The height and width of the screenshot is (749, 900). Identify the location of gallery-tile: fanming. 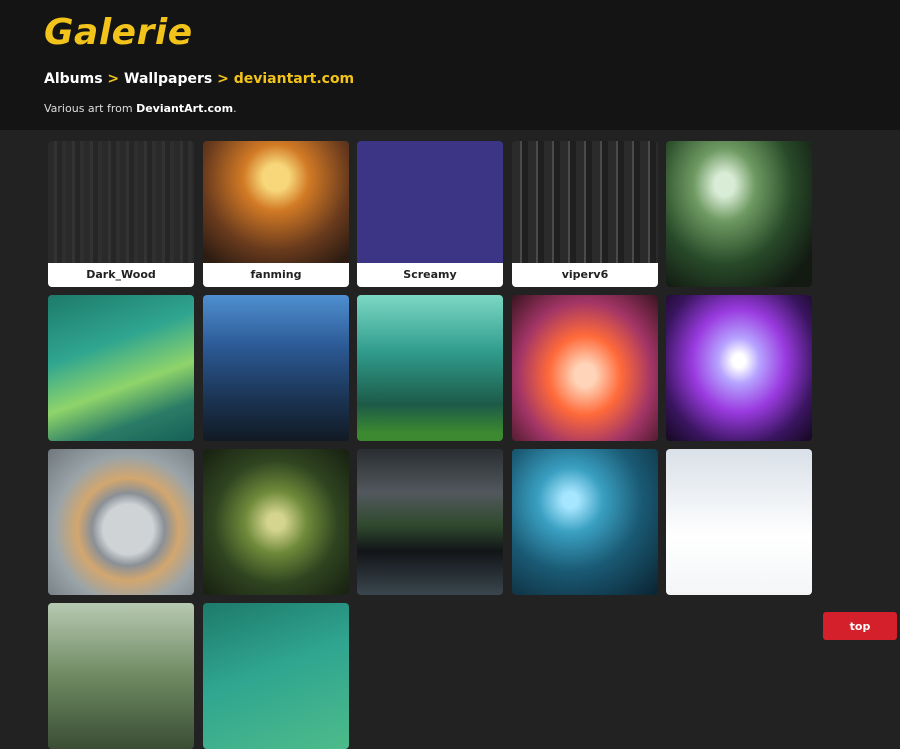
(276, 214).